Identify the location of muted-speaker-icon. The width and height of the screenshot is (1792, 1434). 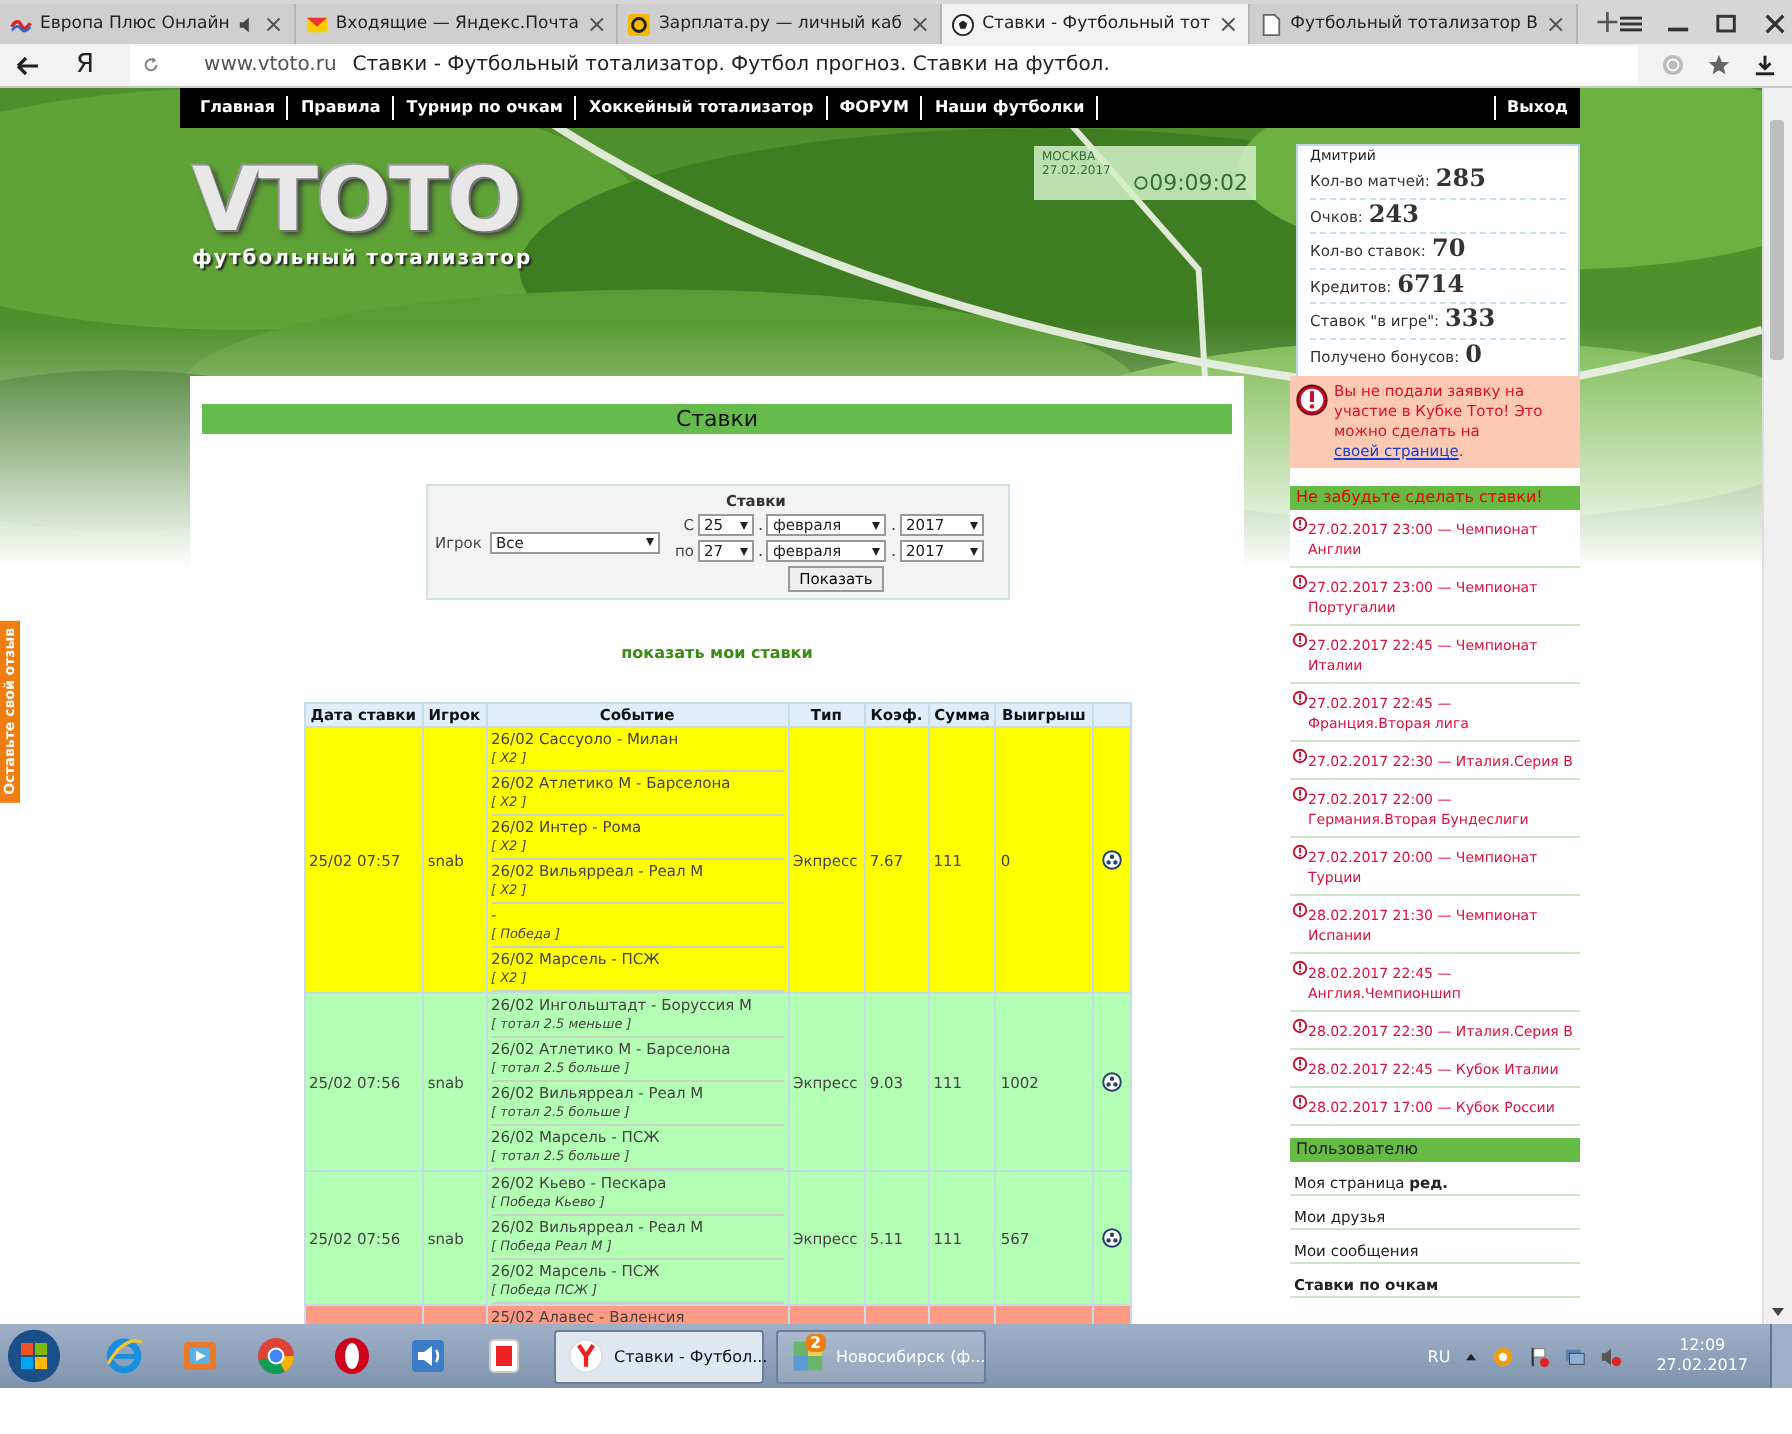
(1611, 1356).